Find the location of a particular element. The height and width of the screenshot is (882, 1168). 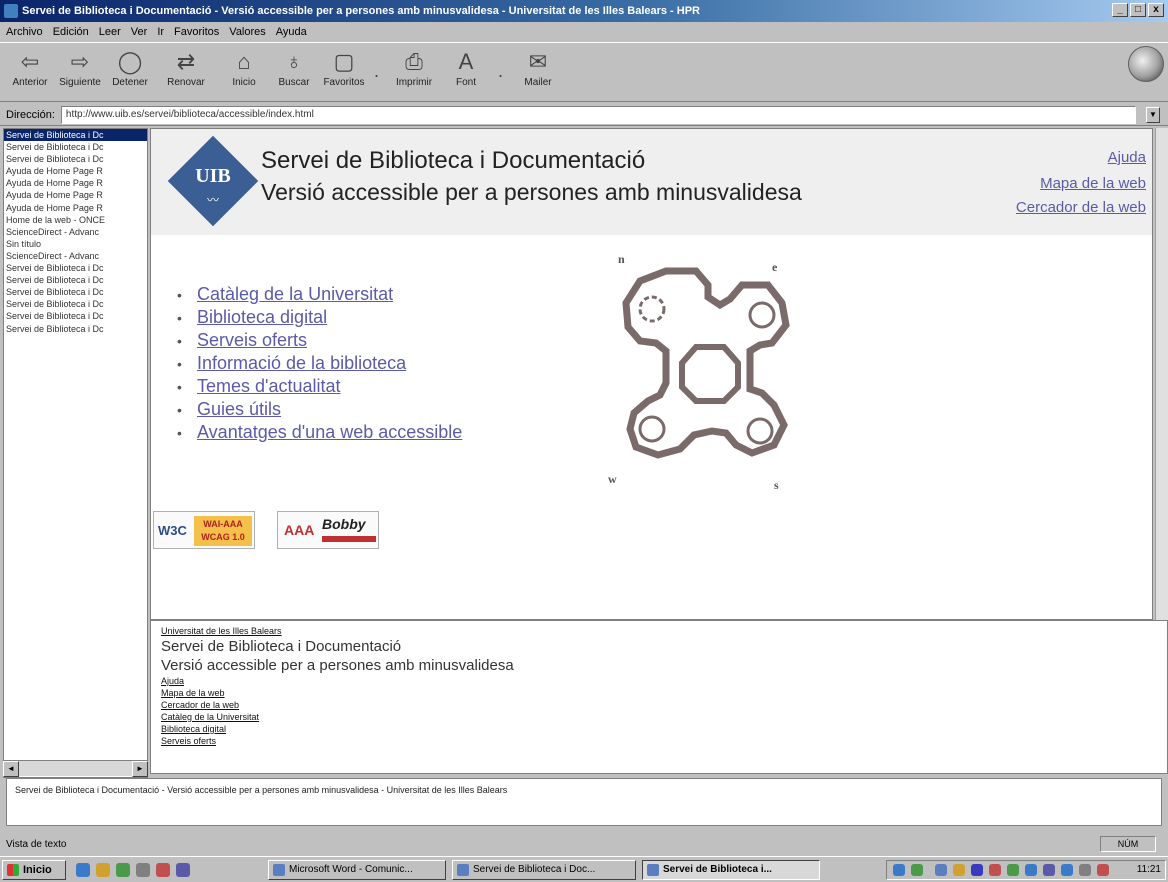

search-label: Buscar is located at coordinates (294, 82).